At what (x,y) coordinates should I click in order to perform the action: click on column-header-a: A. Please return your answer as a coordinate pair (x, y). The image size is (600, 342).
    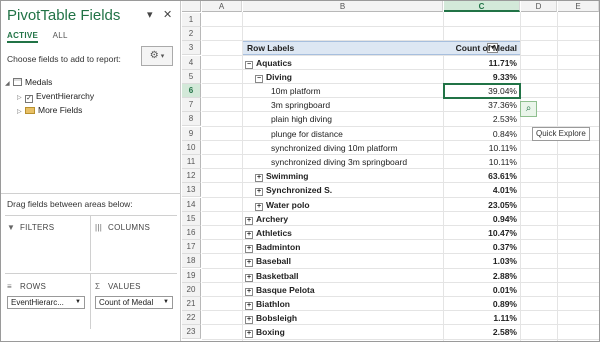
    Looking at the image, I should click on (222, 6).